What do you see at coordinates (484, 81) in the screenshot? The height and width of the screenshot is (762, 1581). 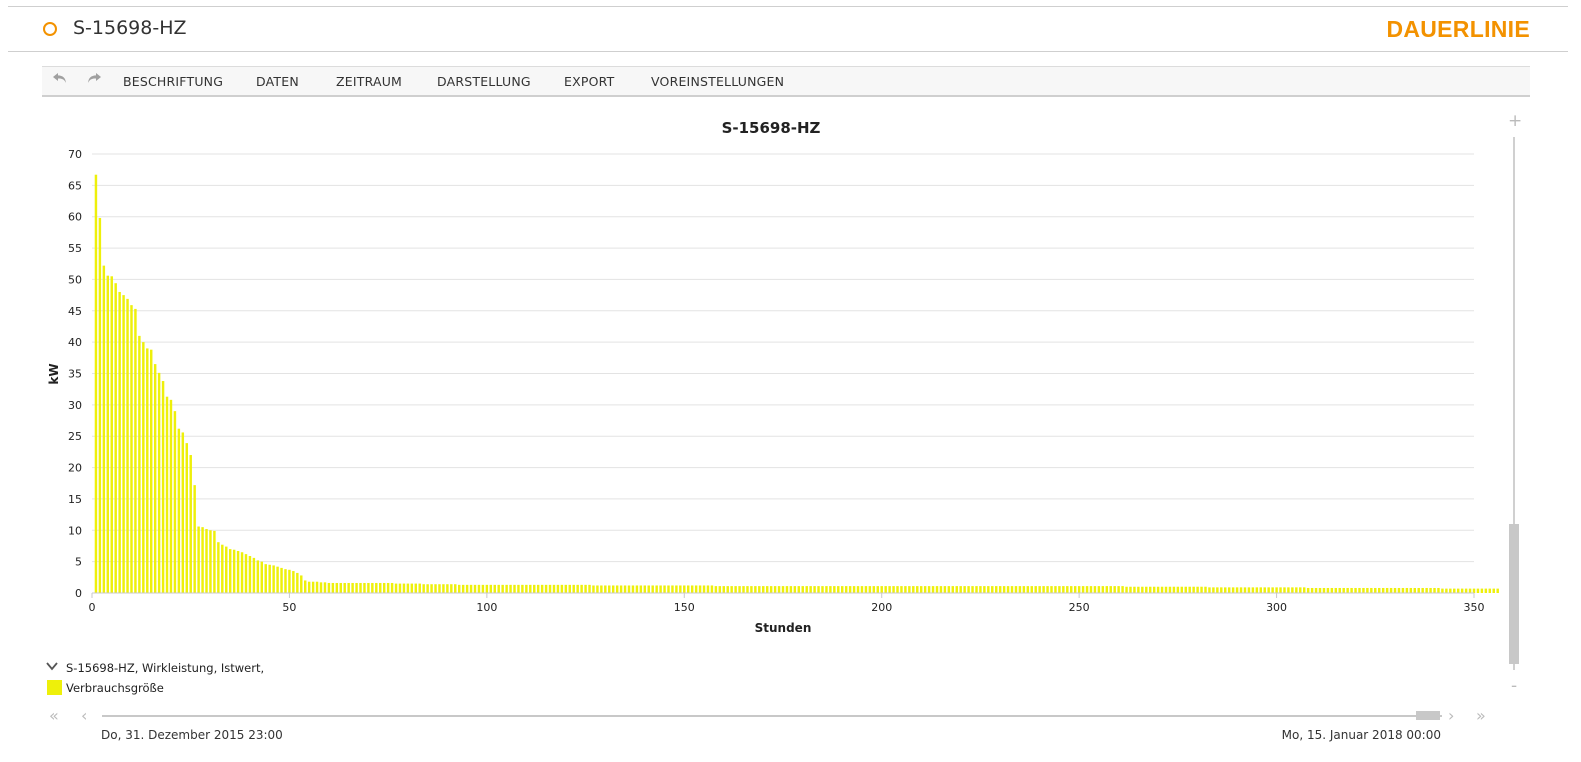 I see `menu-darstellung: DARSTELLUNG` at bounding box center [484, 81].